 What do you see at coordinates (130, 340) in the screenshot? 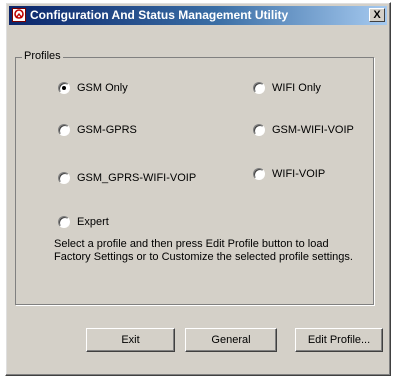
I see `exit-button: Exit` at bounding box center [130, 340].